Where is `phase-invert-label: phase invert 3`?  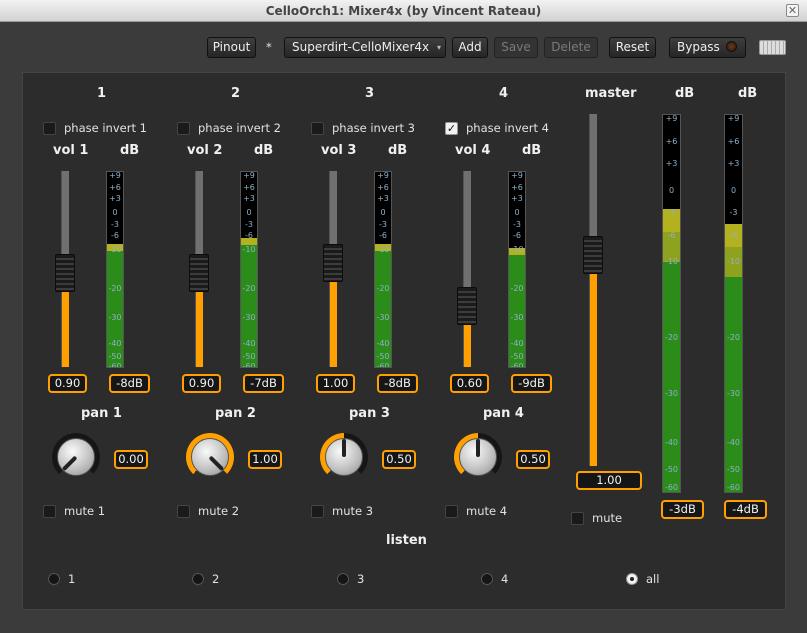
phase-invert-label: phase invert 3 is located at coordinates (373, 128).